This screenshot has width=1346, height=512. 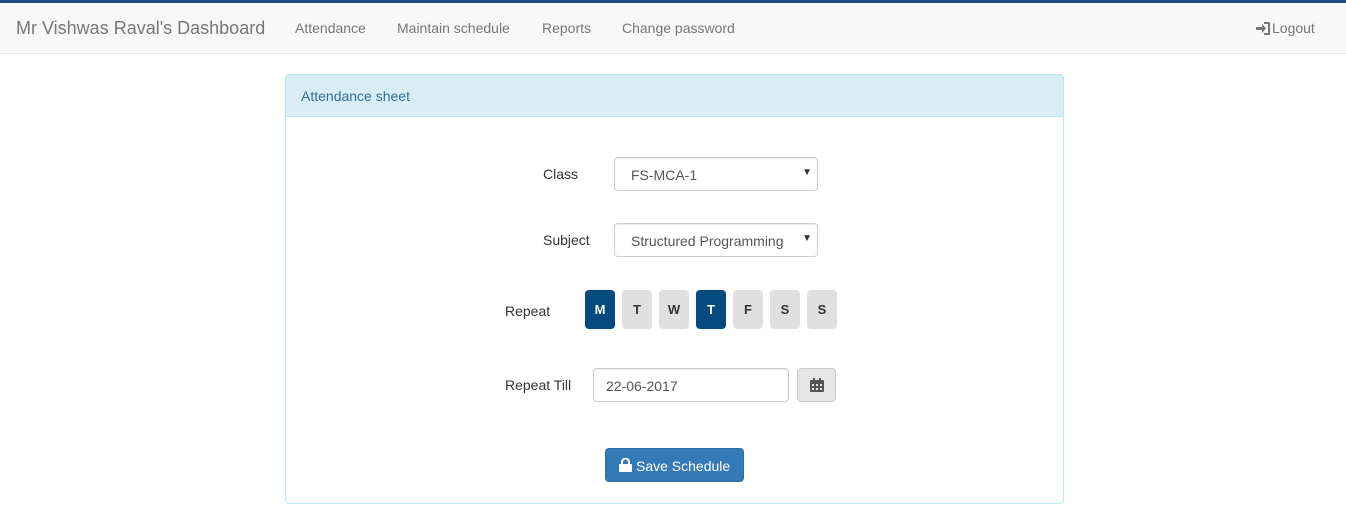 What do you see at coordinates (528, 311) in the screenshot?
I see `repeat-label: Repeat` at bounding box center [528, 311].